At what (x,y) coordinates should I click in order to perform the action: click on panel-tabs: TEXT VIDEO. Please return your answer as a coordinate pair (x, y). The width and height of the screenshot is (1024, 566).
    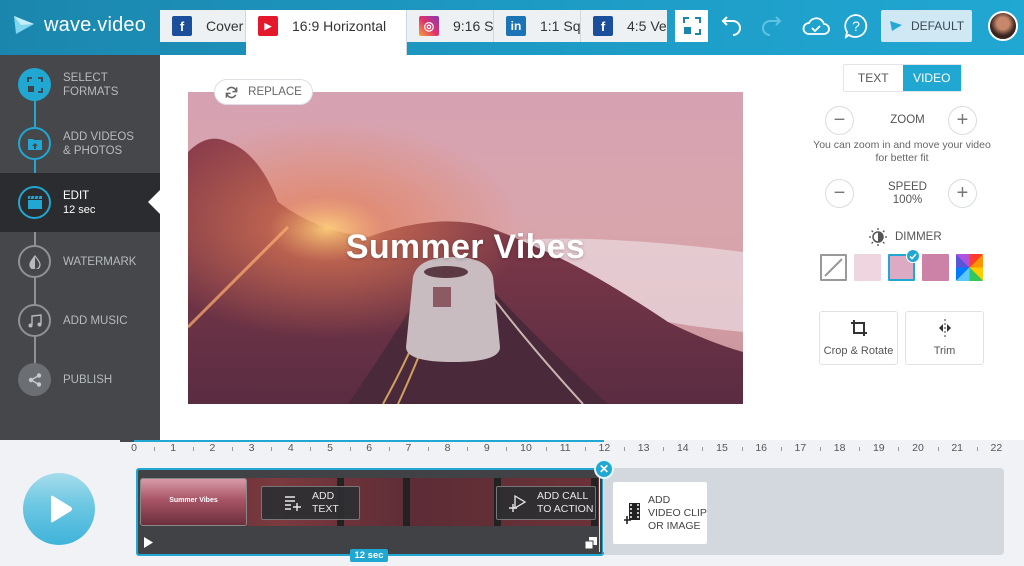
    Looking at the image, I should click on (902, 78).